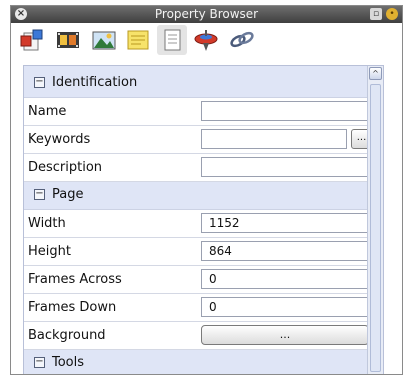 The height and width of the screenshot is (379, 418). What do you see at coordinates (286, 223) in the screenshot?
I see `width-field` at bounding box center [286, 223].